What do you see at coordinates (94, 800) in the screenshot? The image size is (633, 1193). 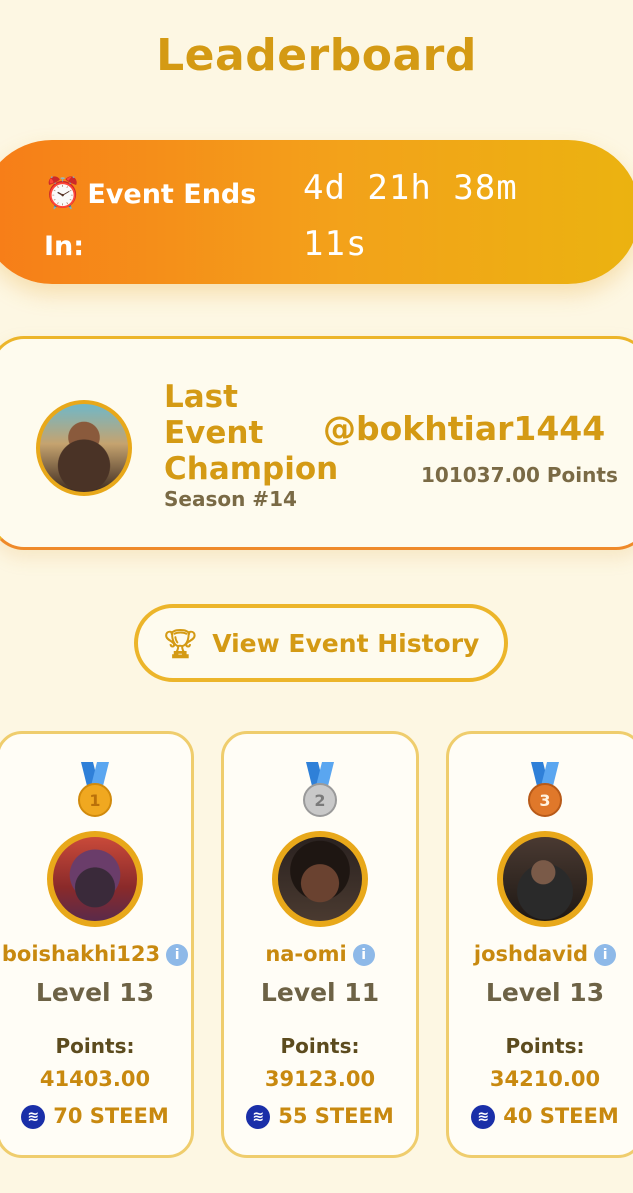 I see `svg-text: 1` at bounding box center [94, 800].